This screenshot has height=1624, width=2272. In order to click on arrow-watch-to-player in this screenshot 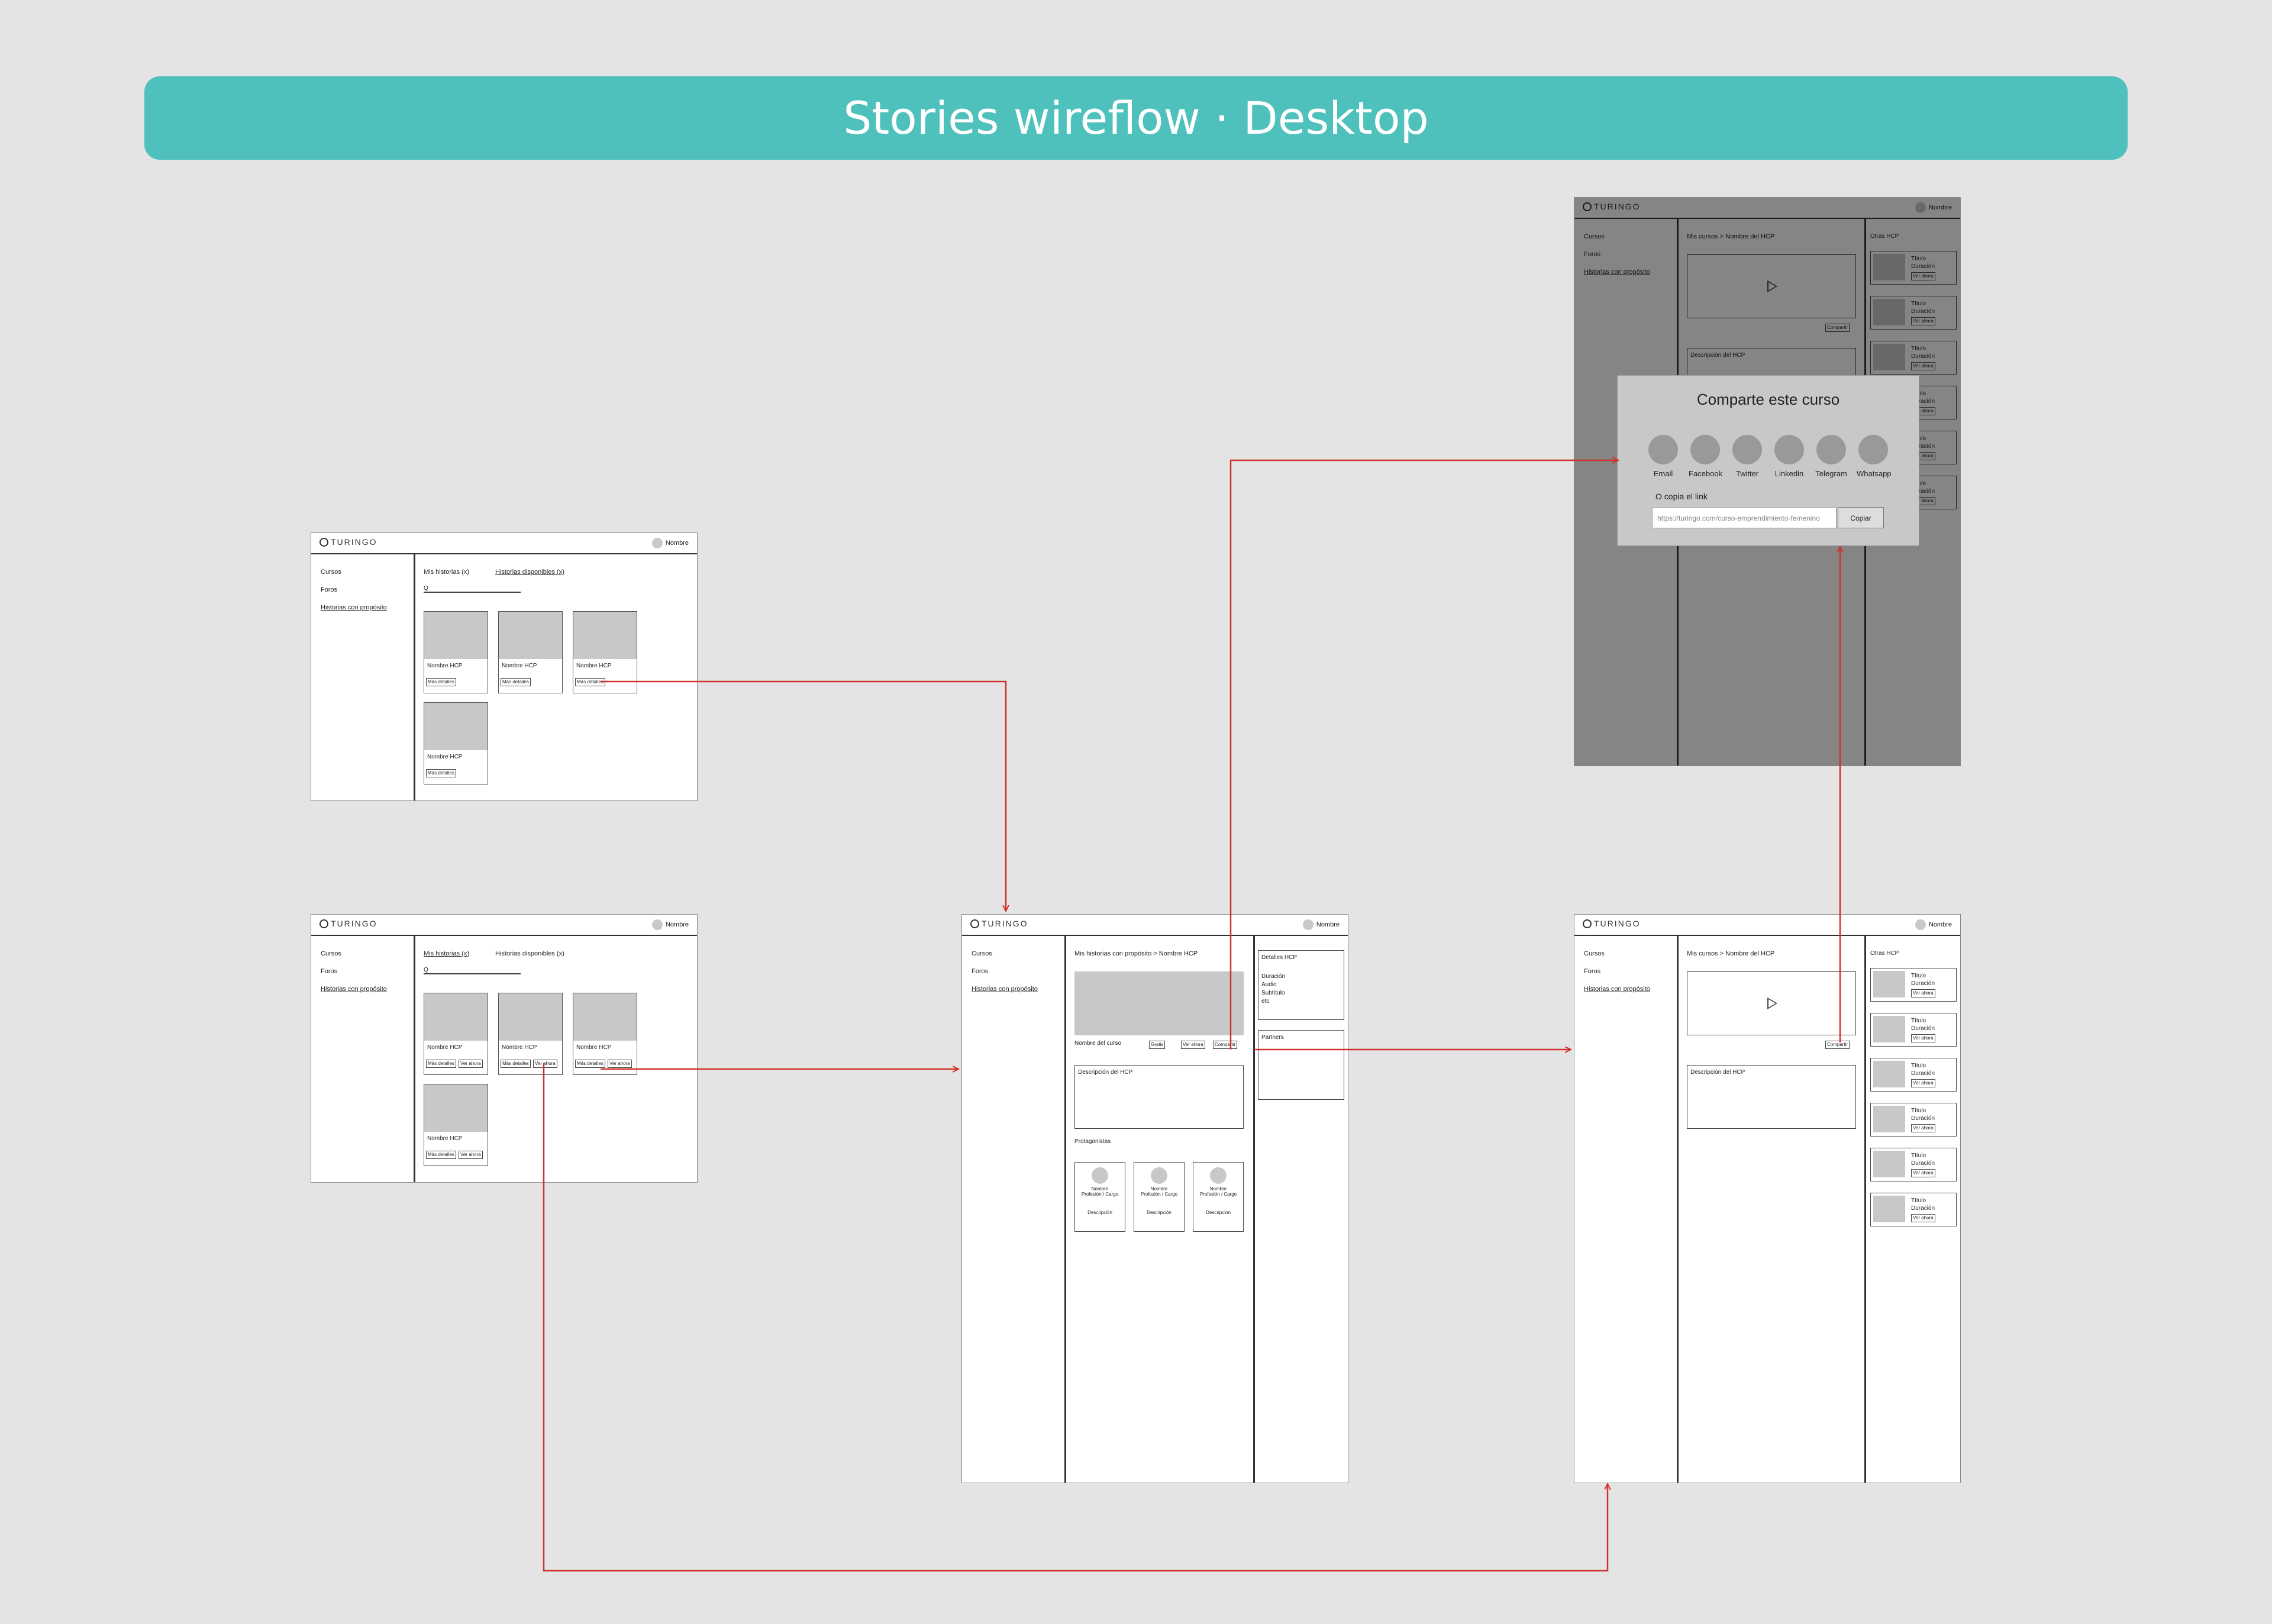, I will do `click(1075, 1317)`.